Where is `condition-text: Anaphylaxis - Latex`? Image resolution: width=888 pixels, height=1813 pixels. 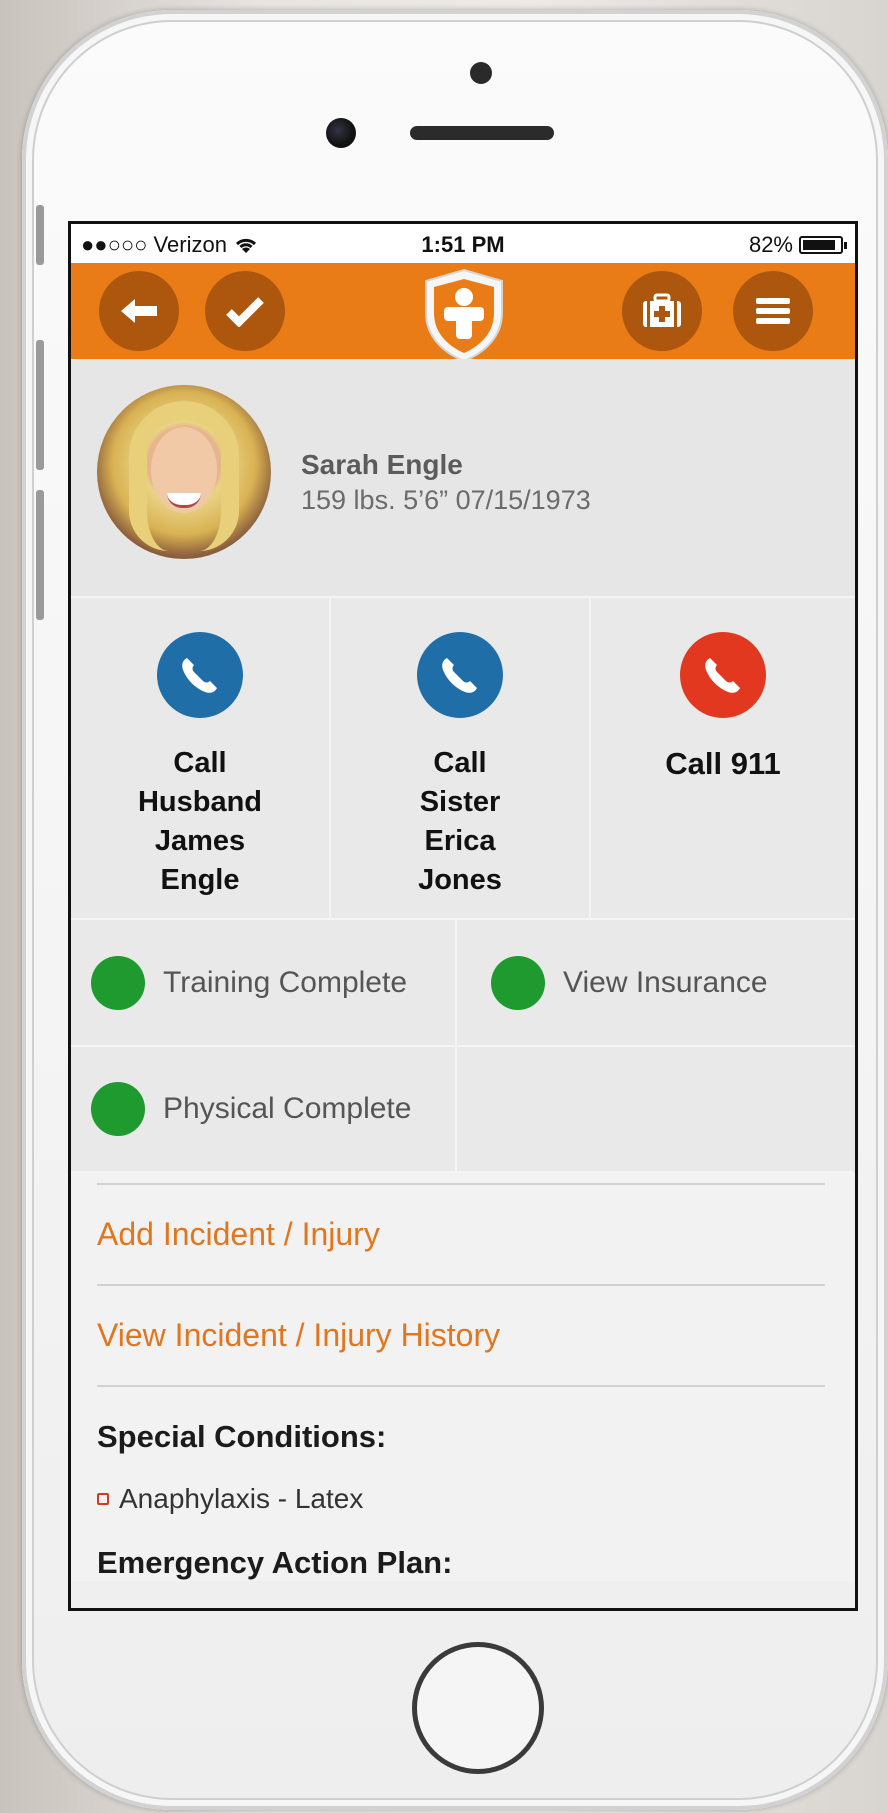 condition-text: Anaphylaxis - Latex is located at coordinates (241, 1498).